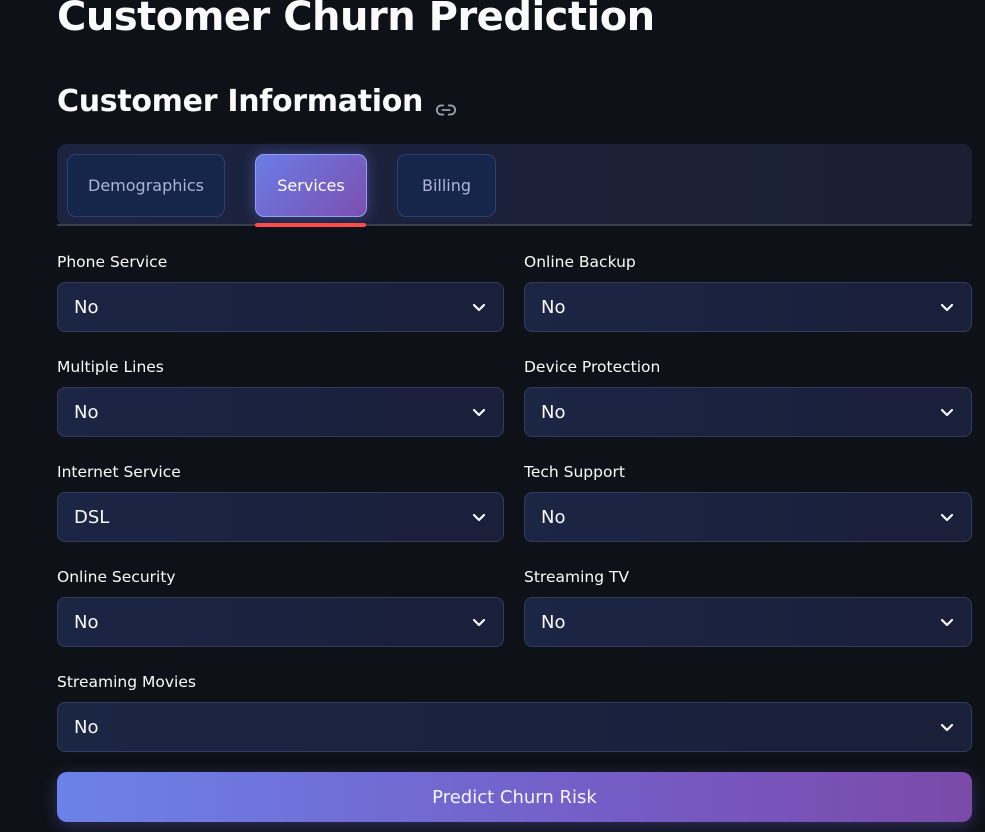 The height and width of the screenshot is (832, 985). I want to click on phone-service-label: Phone Service, so click(112, 262).